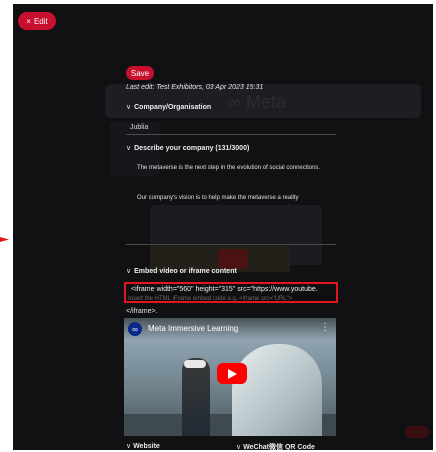 The width and height of the screenshot is (436, 452). I want to click on video-embed-preview: ∞ Meta Immersive Learning ⋮, so click(230, 377).